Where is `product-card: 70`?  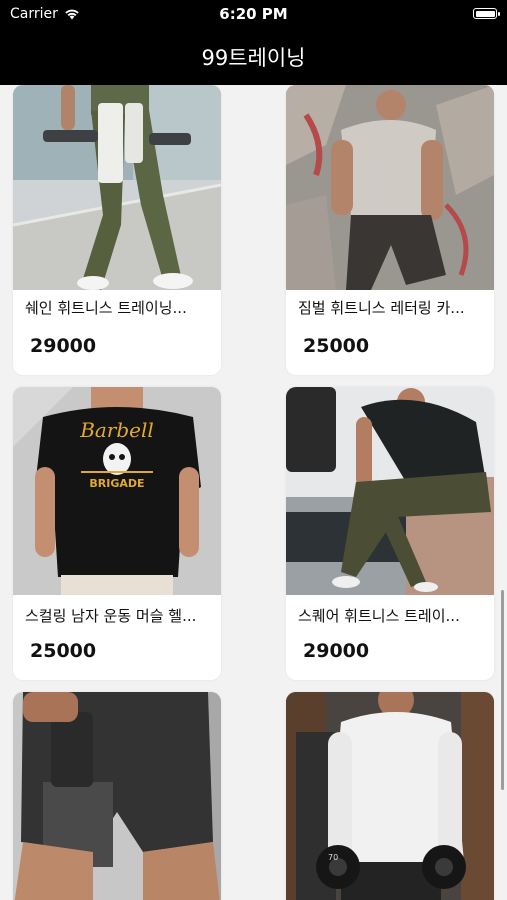
product-card: 70 is located at coordinates (390, 796).